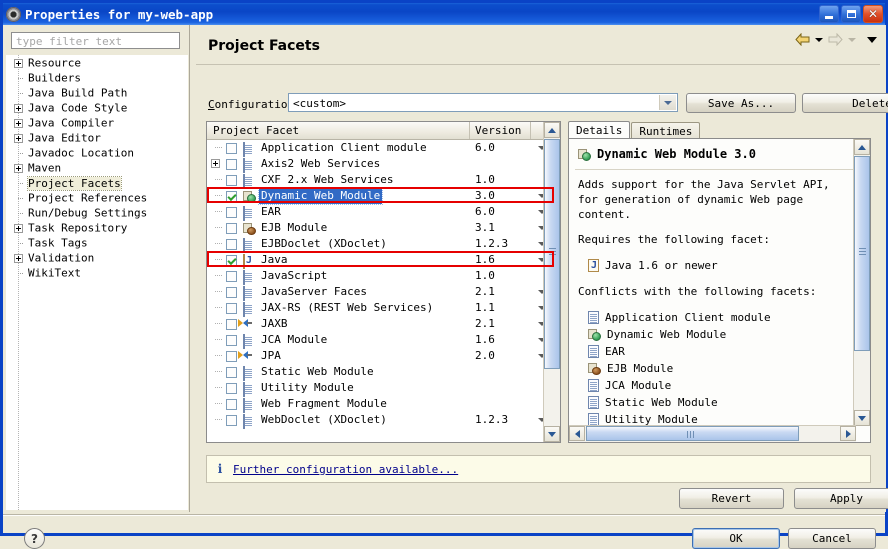 This screenshot has height=549, width=888. Describe the element at coordinates (271, 211) in the screenshot. I see `facet-name: EAR` at that location.